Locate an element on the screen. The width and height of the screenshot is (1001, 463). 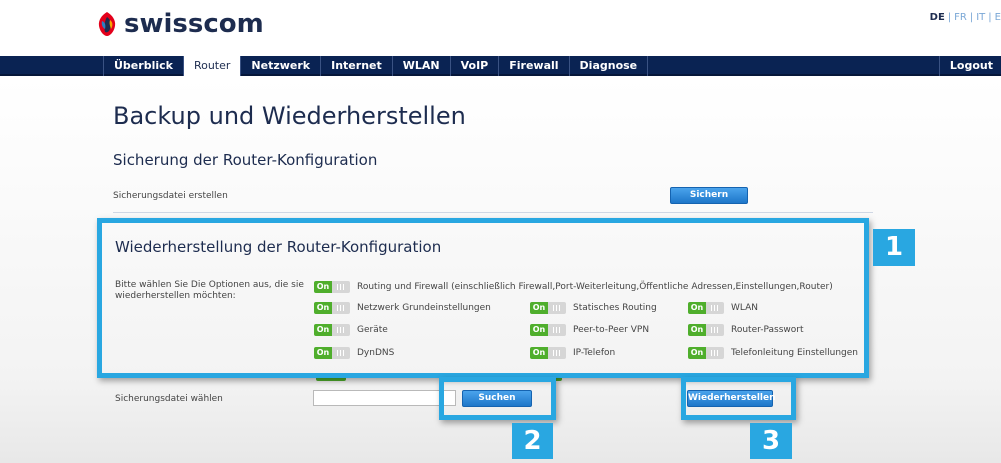
lang-de: DE is located at coordinates (937, 17).